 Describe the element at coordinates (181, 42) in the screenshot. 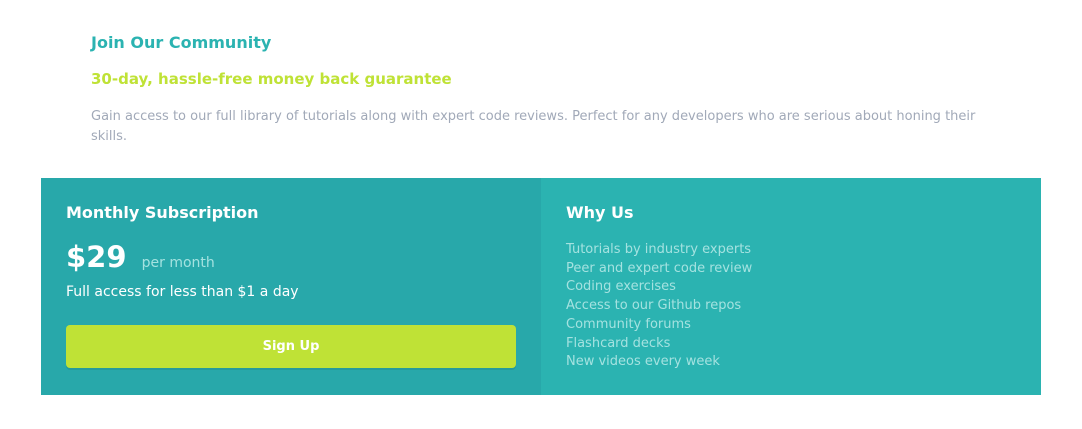

I see `community-title: Join Our Community` at that location.